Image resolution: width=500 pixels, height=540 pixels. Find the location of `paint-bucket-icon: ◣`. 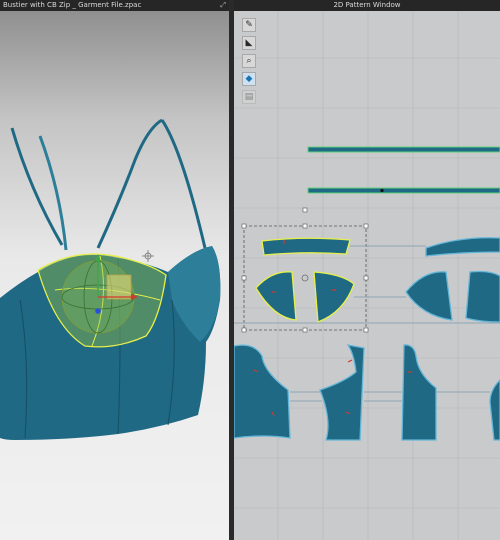

paint-bucket-icon: ◣ is located at coordinates (249, 43).